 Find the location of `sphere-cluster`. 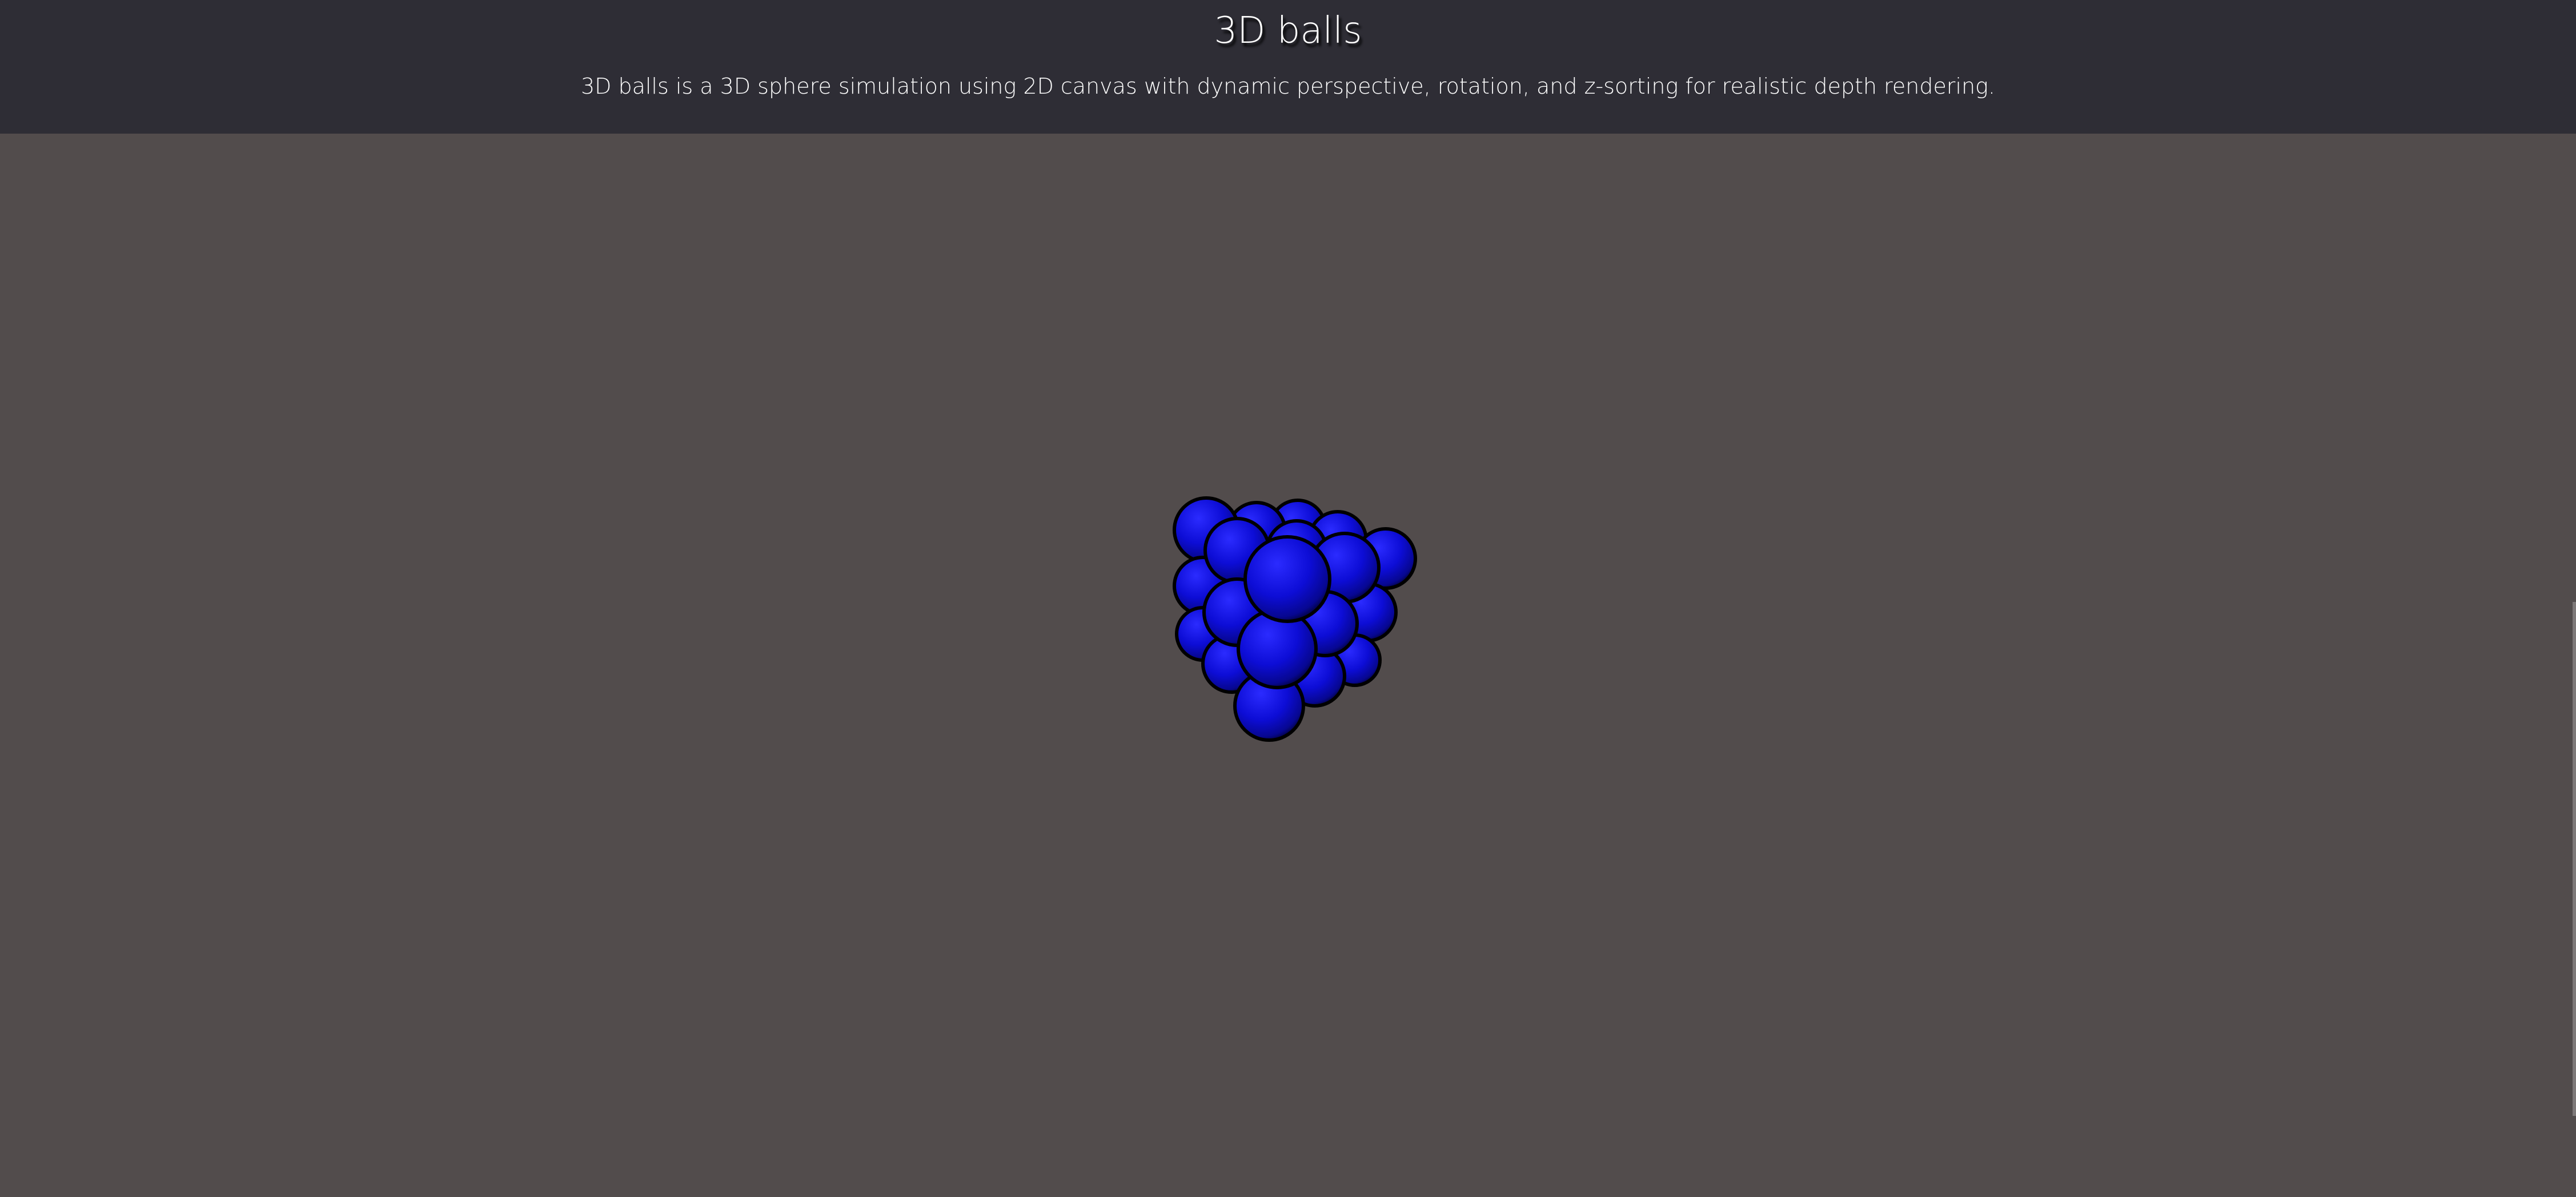

sphere-cluster is located at coordinates (1295, 619).